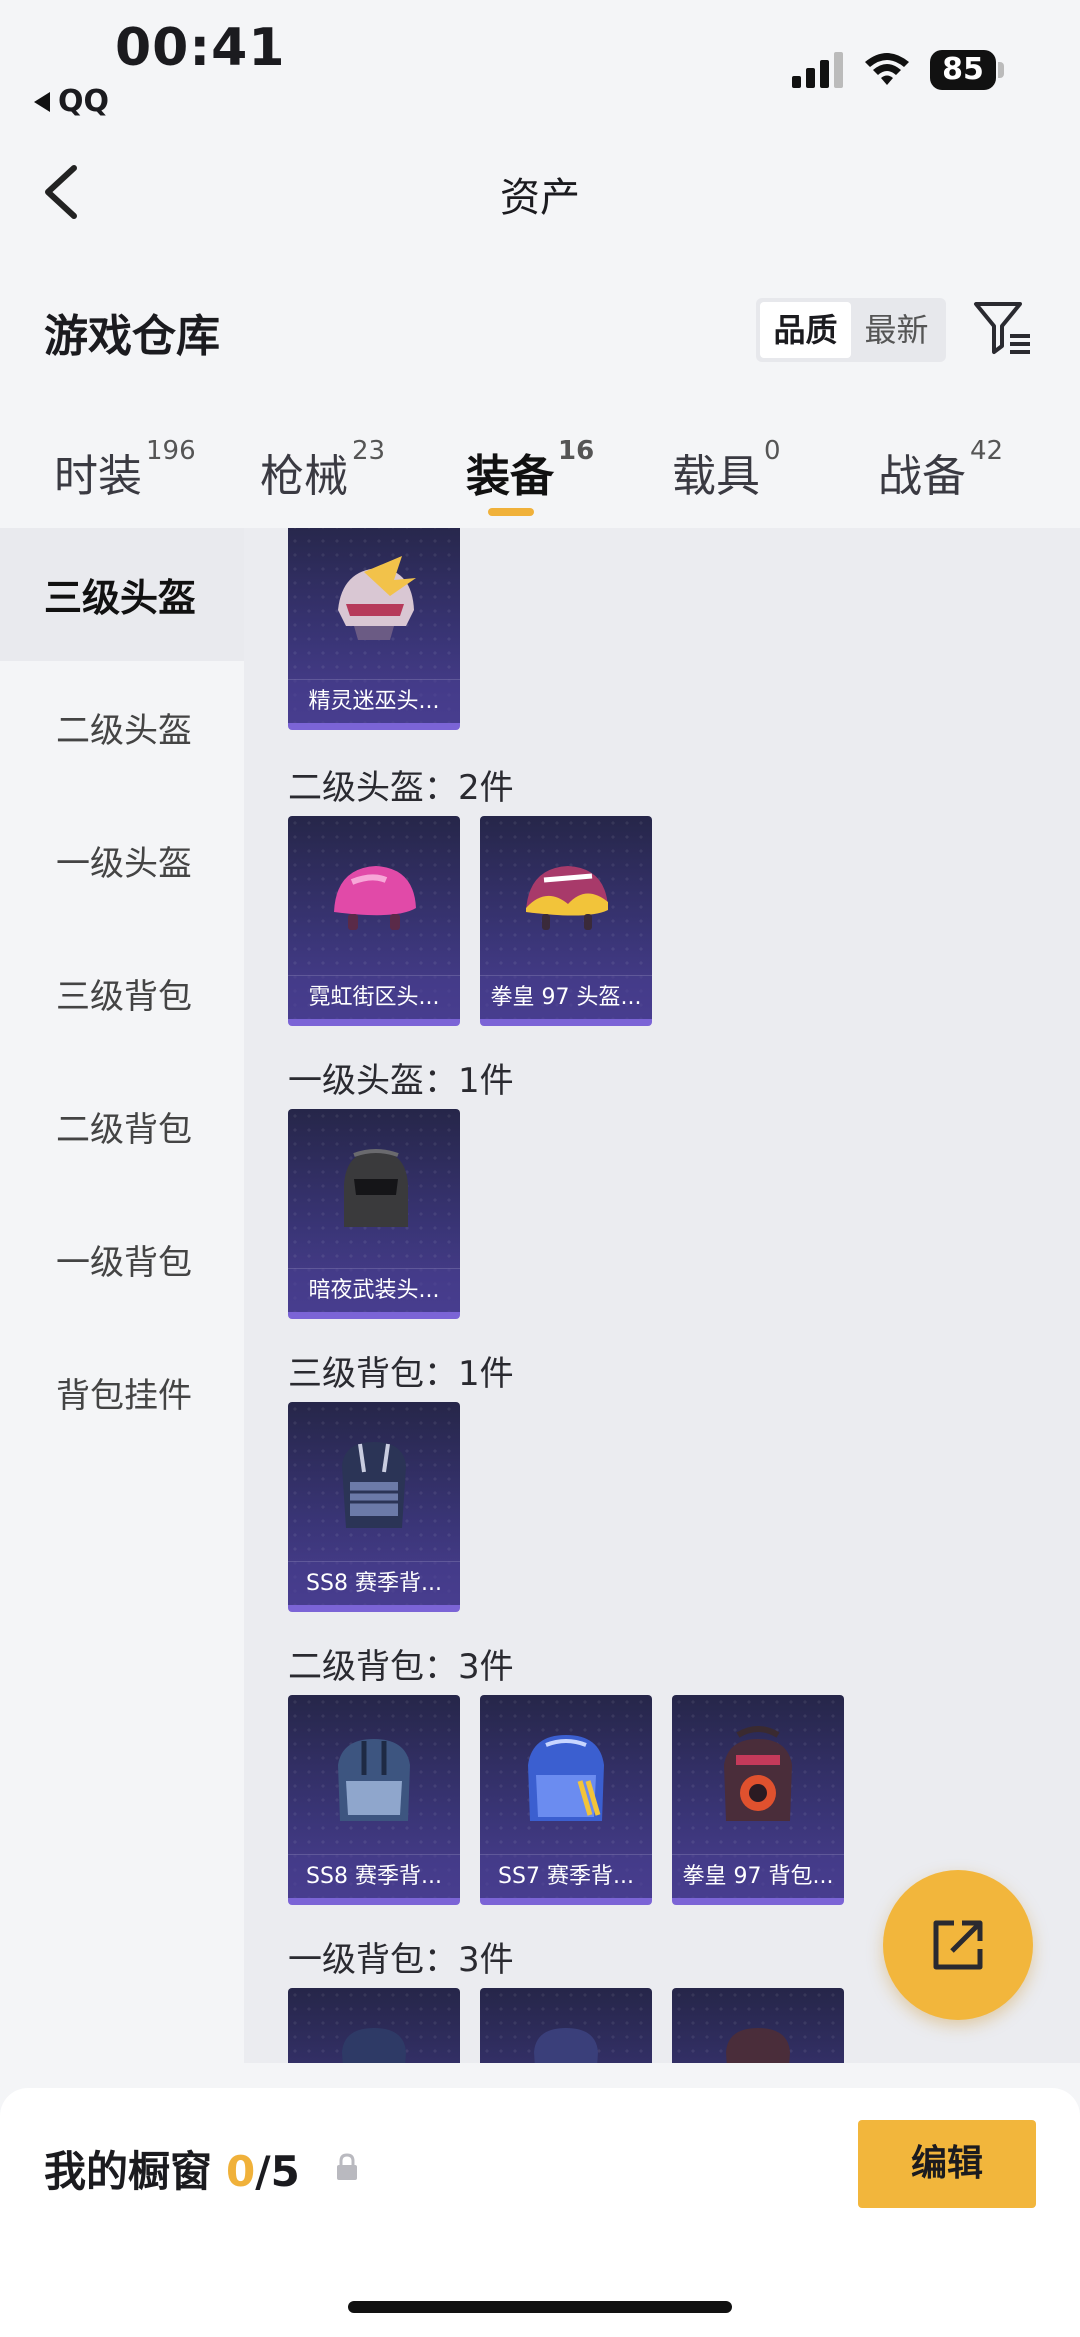 This screenshot has width=1080, height=2337. Describe the element at coordinates (401, 1667) in the screenshot. I see `group-label-level2-backpack: 二级背包：3件` at that location.